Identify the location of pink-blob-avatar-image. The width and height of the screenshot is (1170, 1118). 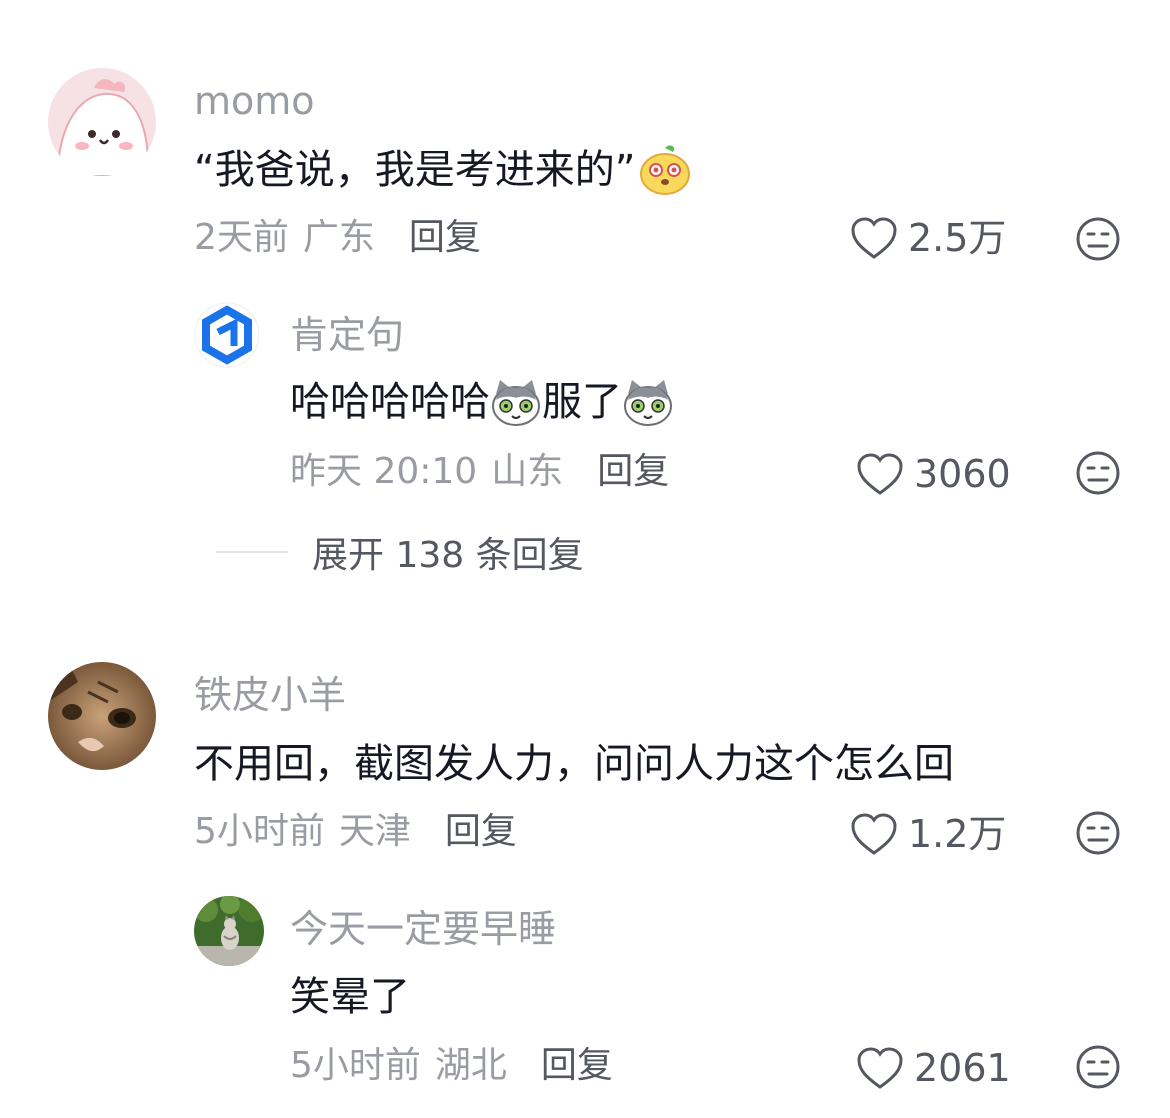
(102, 122).